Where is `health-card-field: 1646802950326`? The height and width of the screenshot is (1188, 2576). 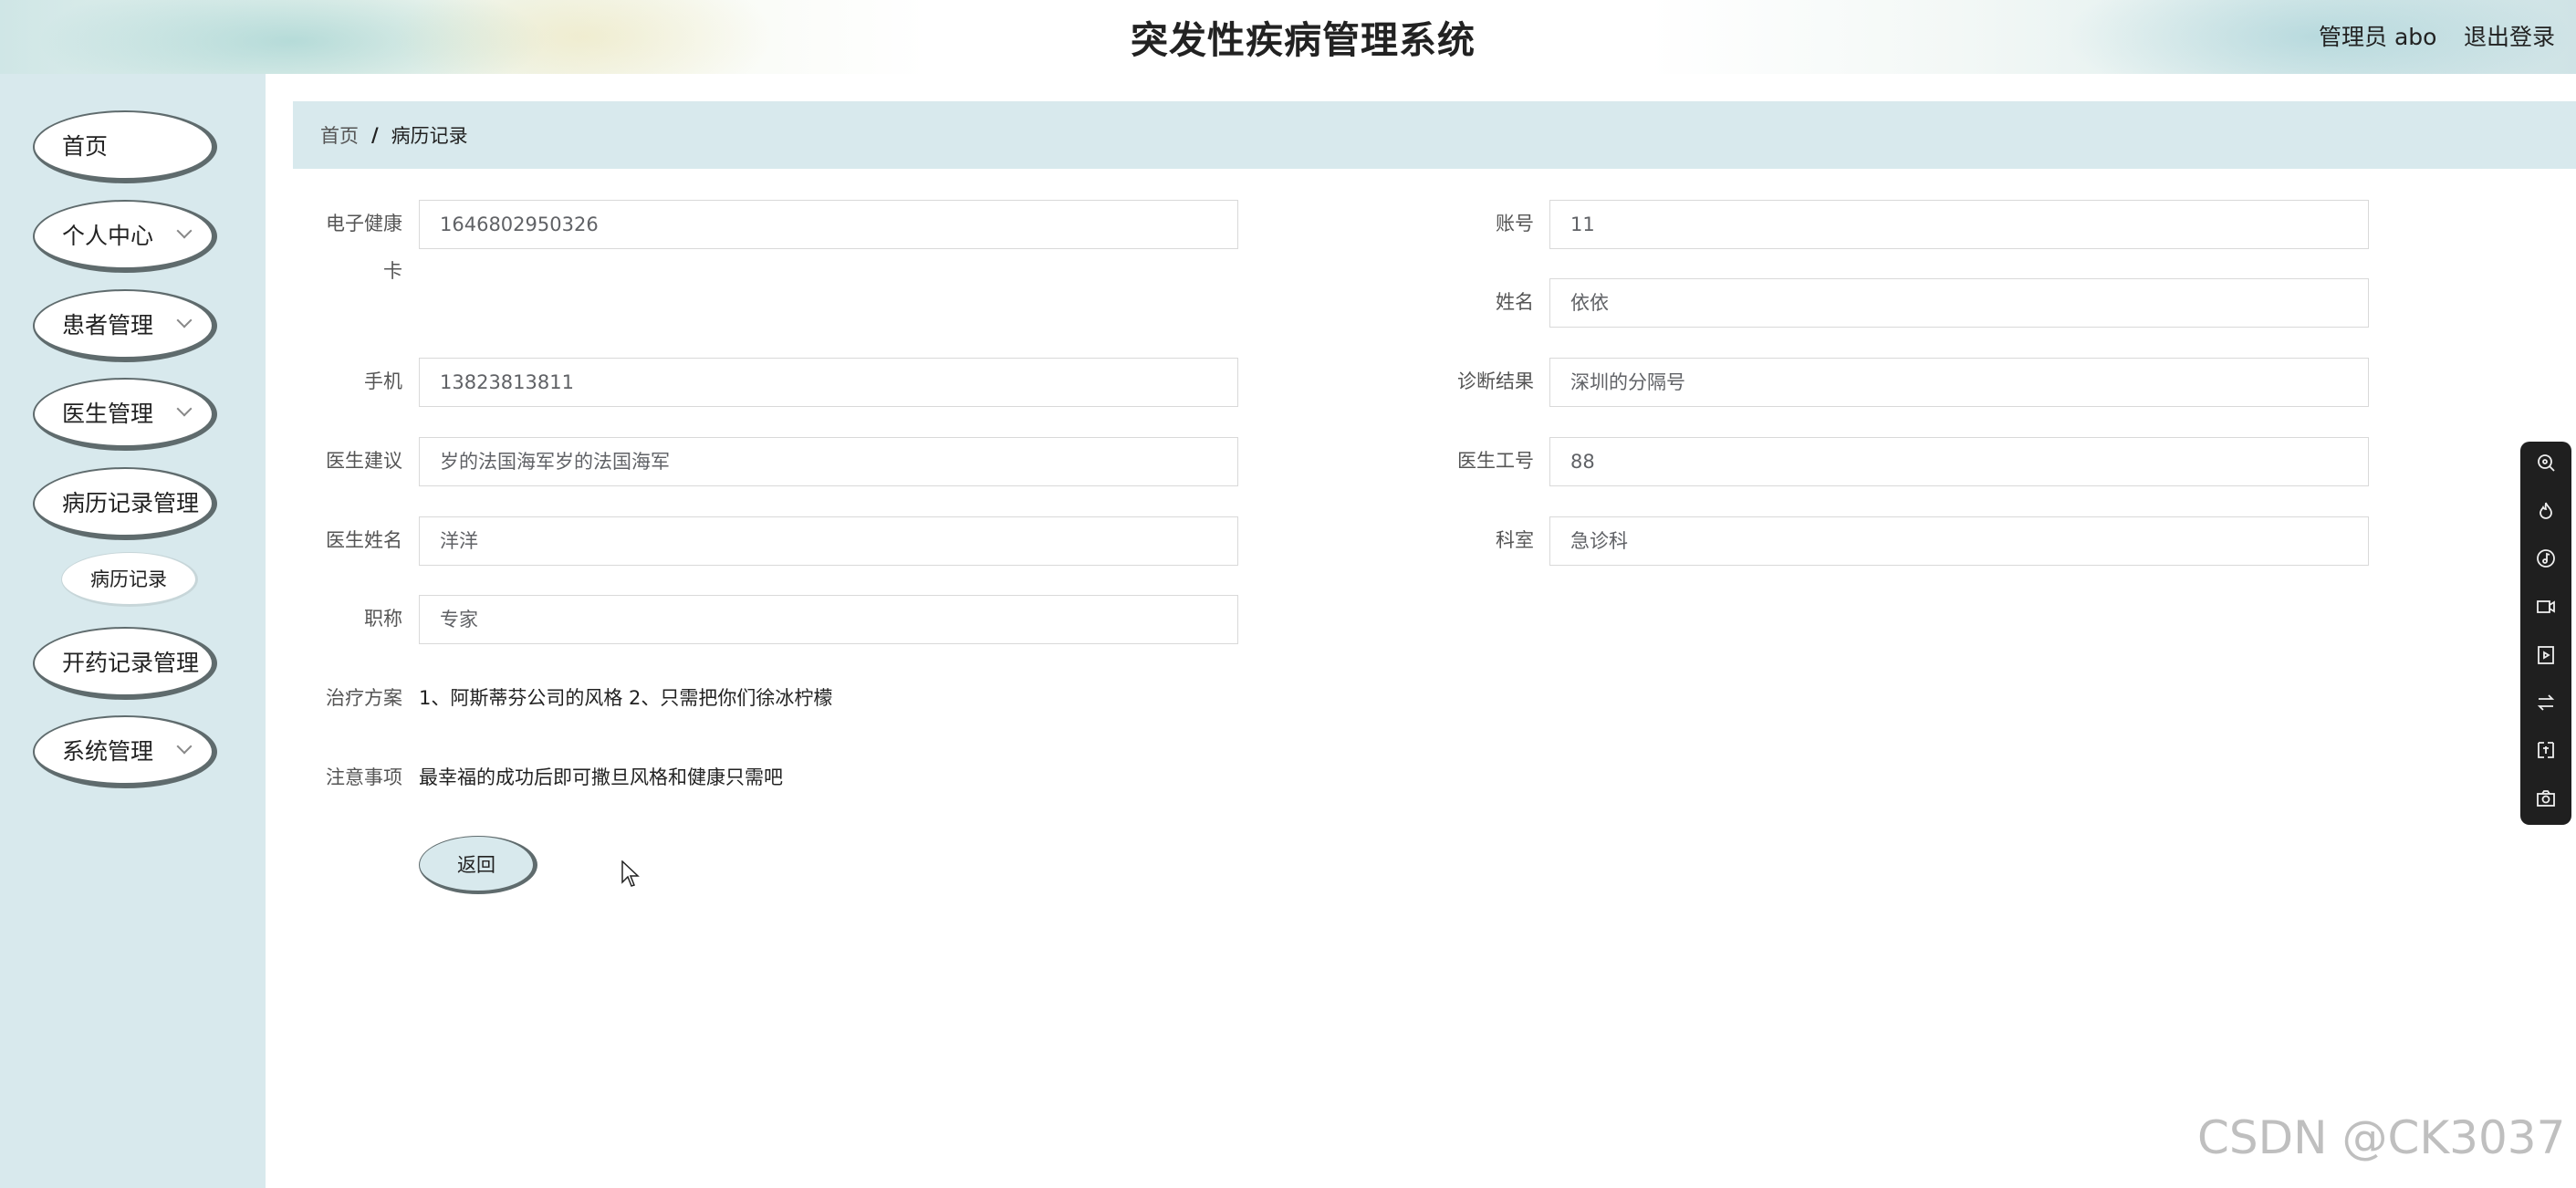 health-card-field: 1646802950326 is located at coordinates (828, 225).